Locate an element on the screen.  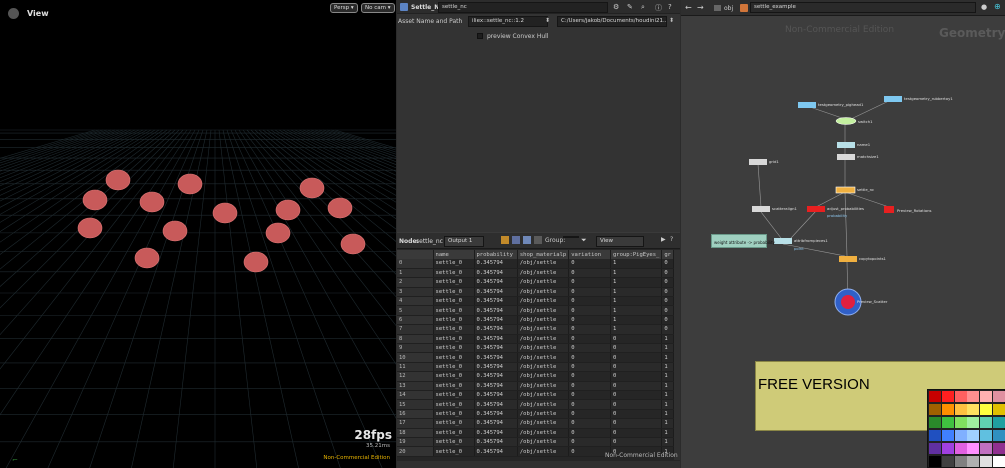
node-adjust-probabilities is located at coordinates (816, 209).